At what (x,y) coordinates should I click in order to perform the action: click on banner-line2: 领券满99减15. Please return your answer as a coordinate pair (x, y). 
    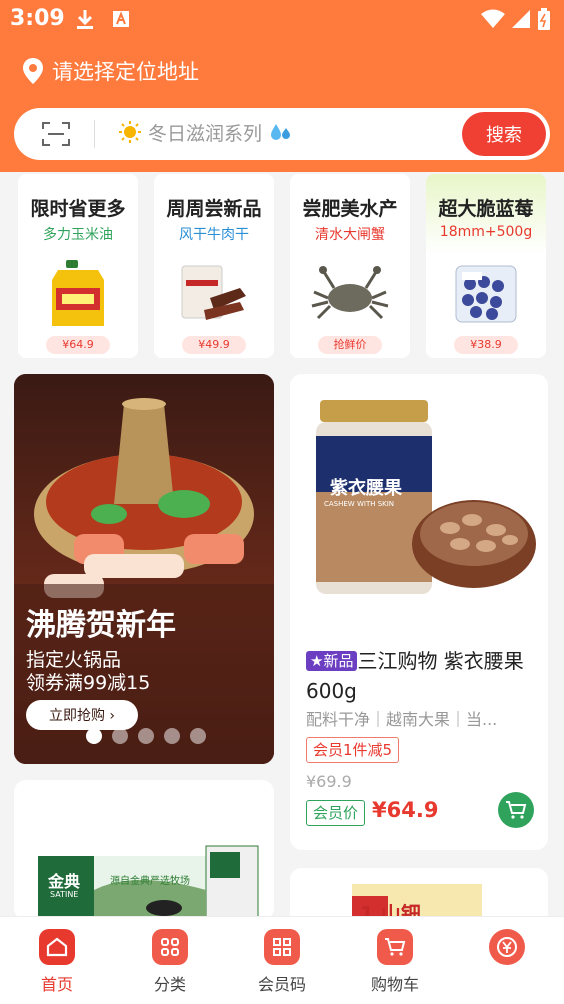
    Looking at the image, I should click on (88, 683).